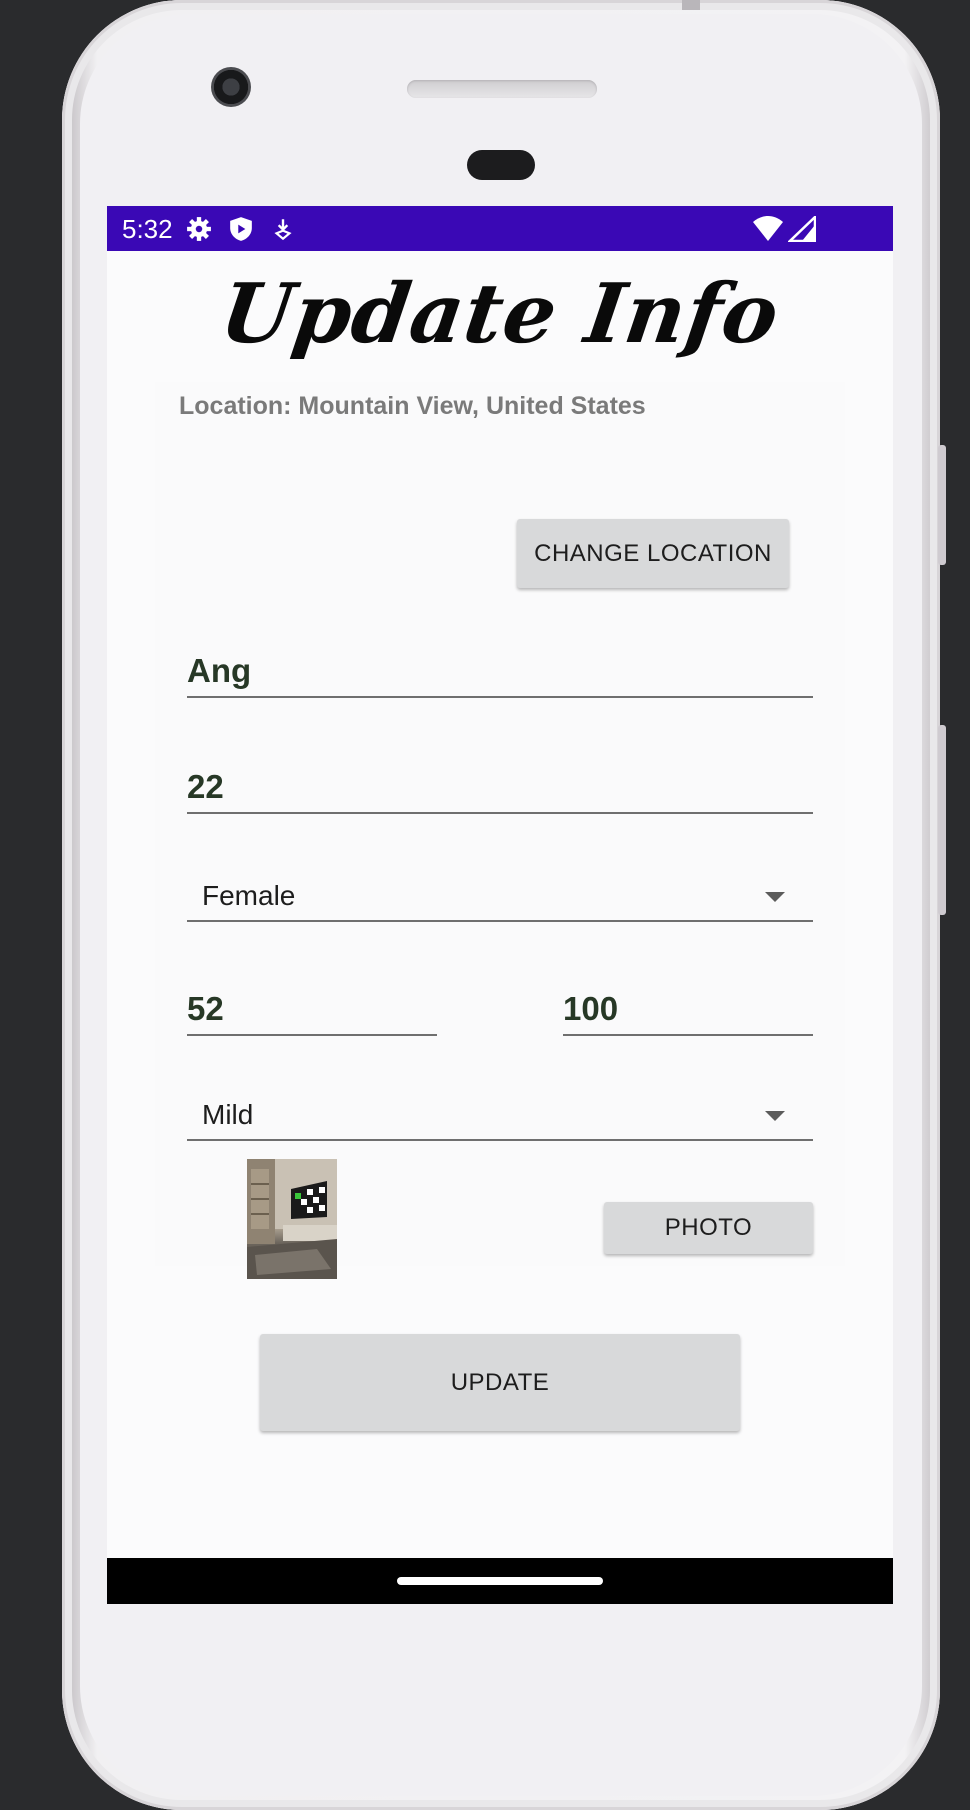 The height and width of the screenshot is (1810, 970). Describe the element at coordinates (231, 87) in the screenshot. I see `front-camera-icon` at that location.